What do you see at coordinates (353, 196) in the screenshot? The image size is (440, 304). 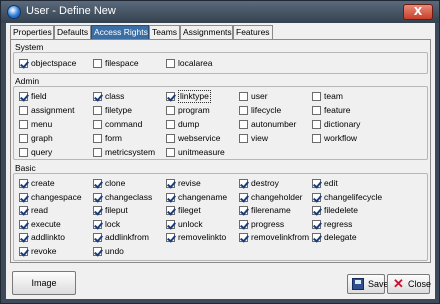 I see `checkbox-label: changelifecycle` at bounding box center [353, 196].